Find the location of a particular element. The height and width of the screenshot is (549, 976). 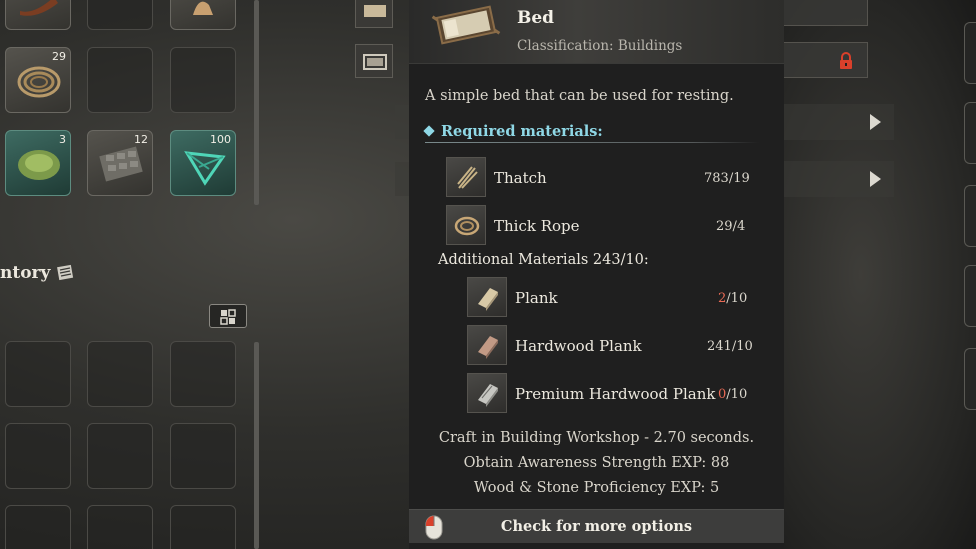

material-row-hardwood-plank: Hardwood Plank 241/10 is located at coordinates (612, 345).